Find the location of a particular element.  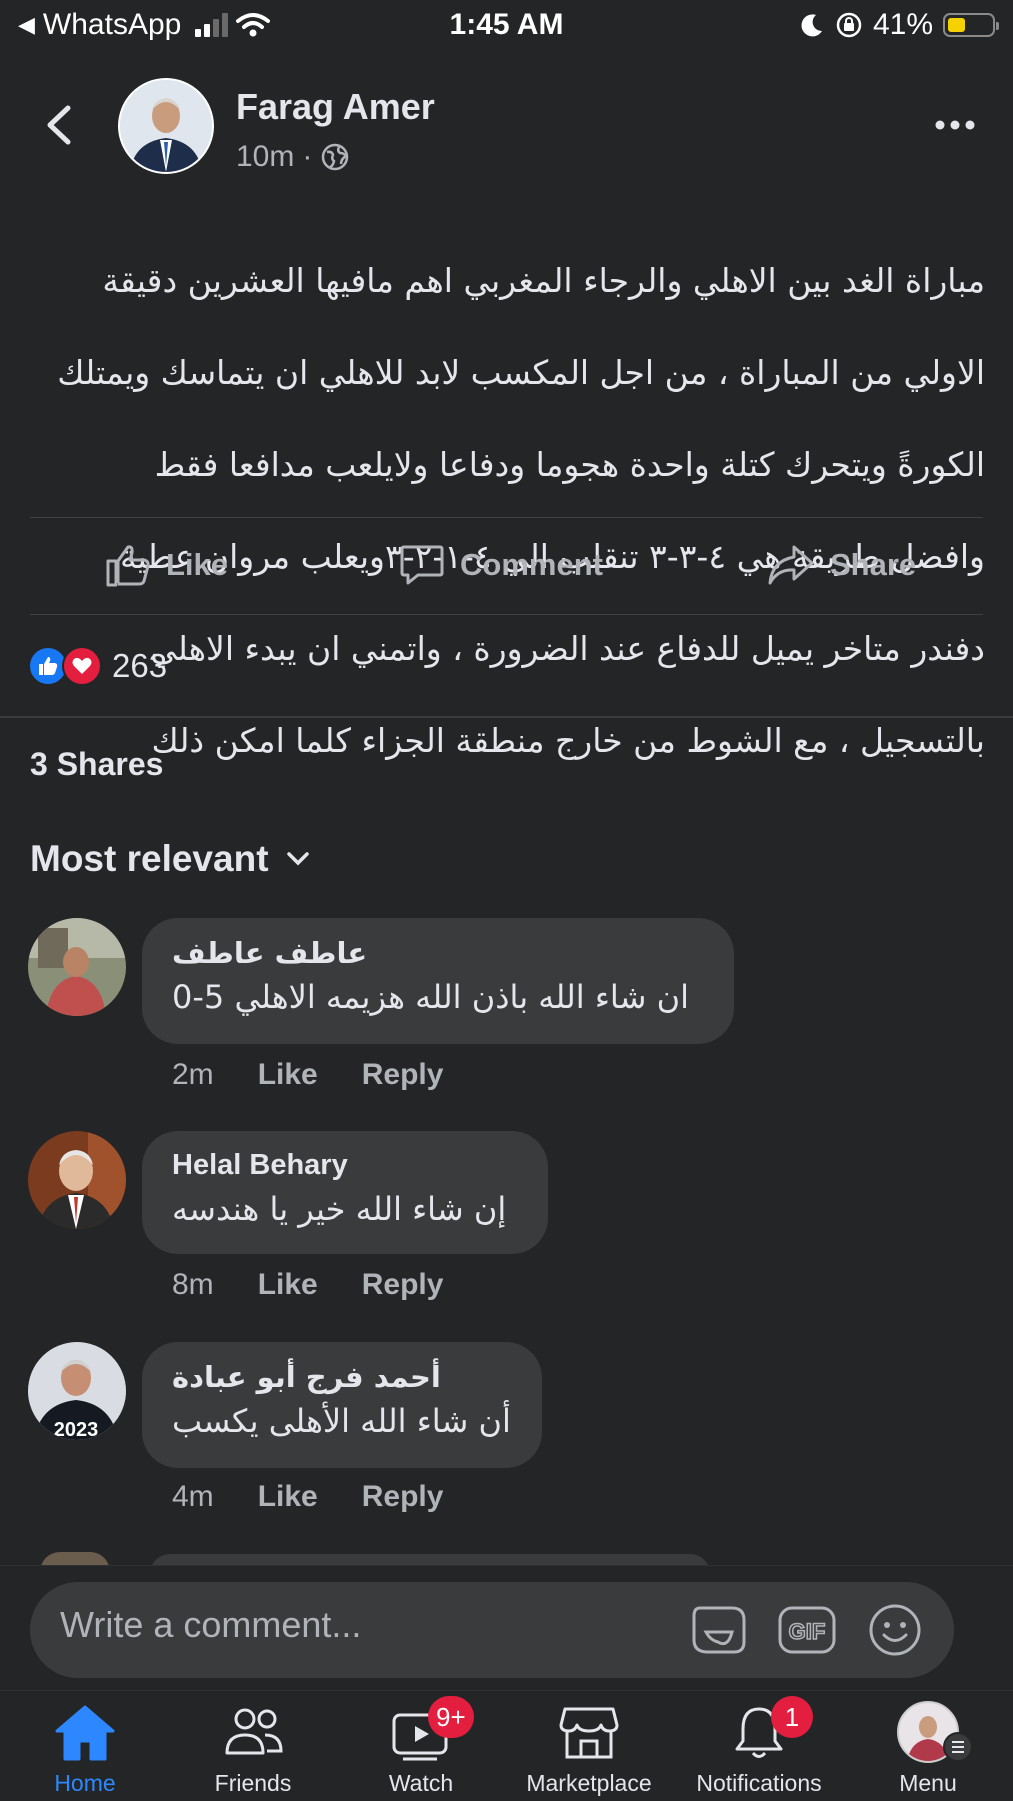

status-bar: ◀ WhatsApp 1:45 AM 41% is located at coordinates (506, 26).